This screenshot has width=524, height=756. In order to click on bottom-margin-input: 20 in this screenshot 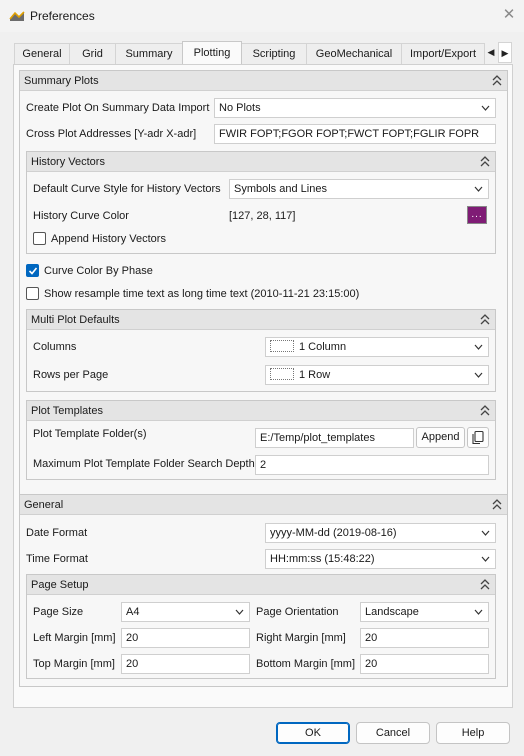, I will do `click(424, 664)`.